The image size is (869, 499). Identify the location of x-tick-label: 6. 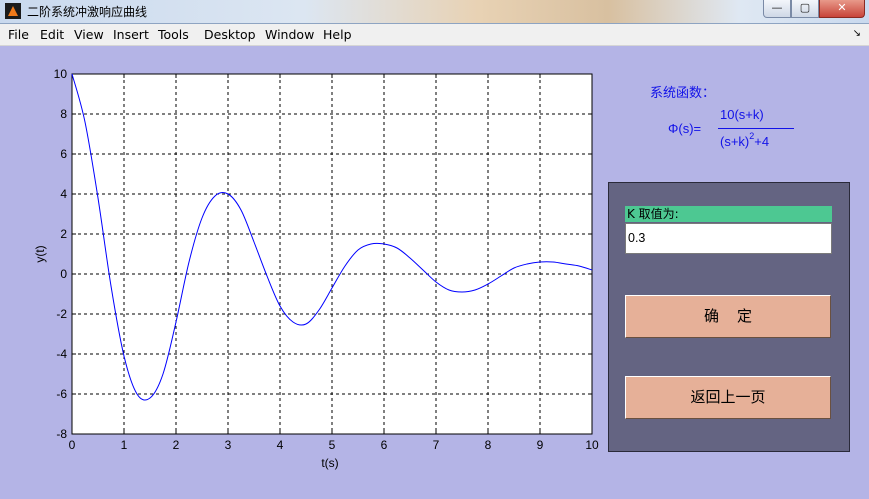
(384, 445).